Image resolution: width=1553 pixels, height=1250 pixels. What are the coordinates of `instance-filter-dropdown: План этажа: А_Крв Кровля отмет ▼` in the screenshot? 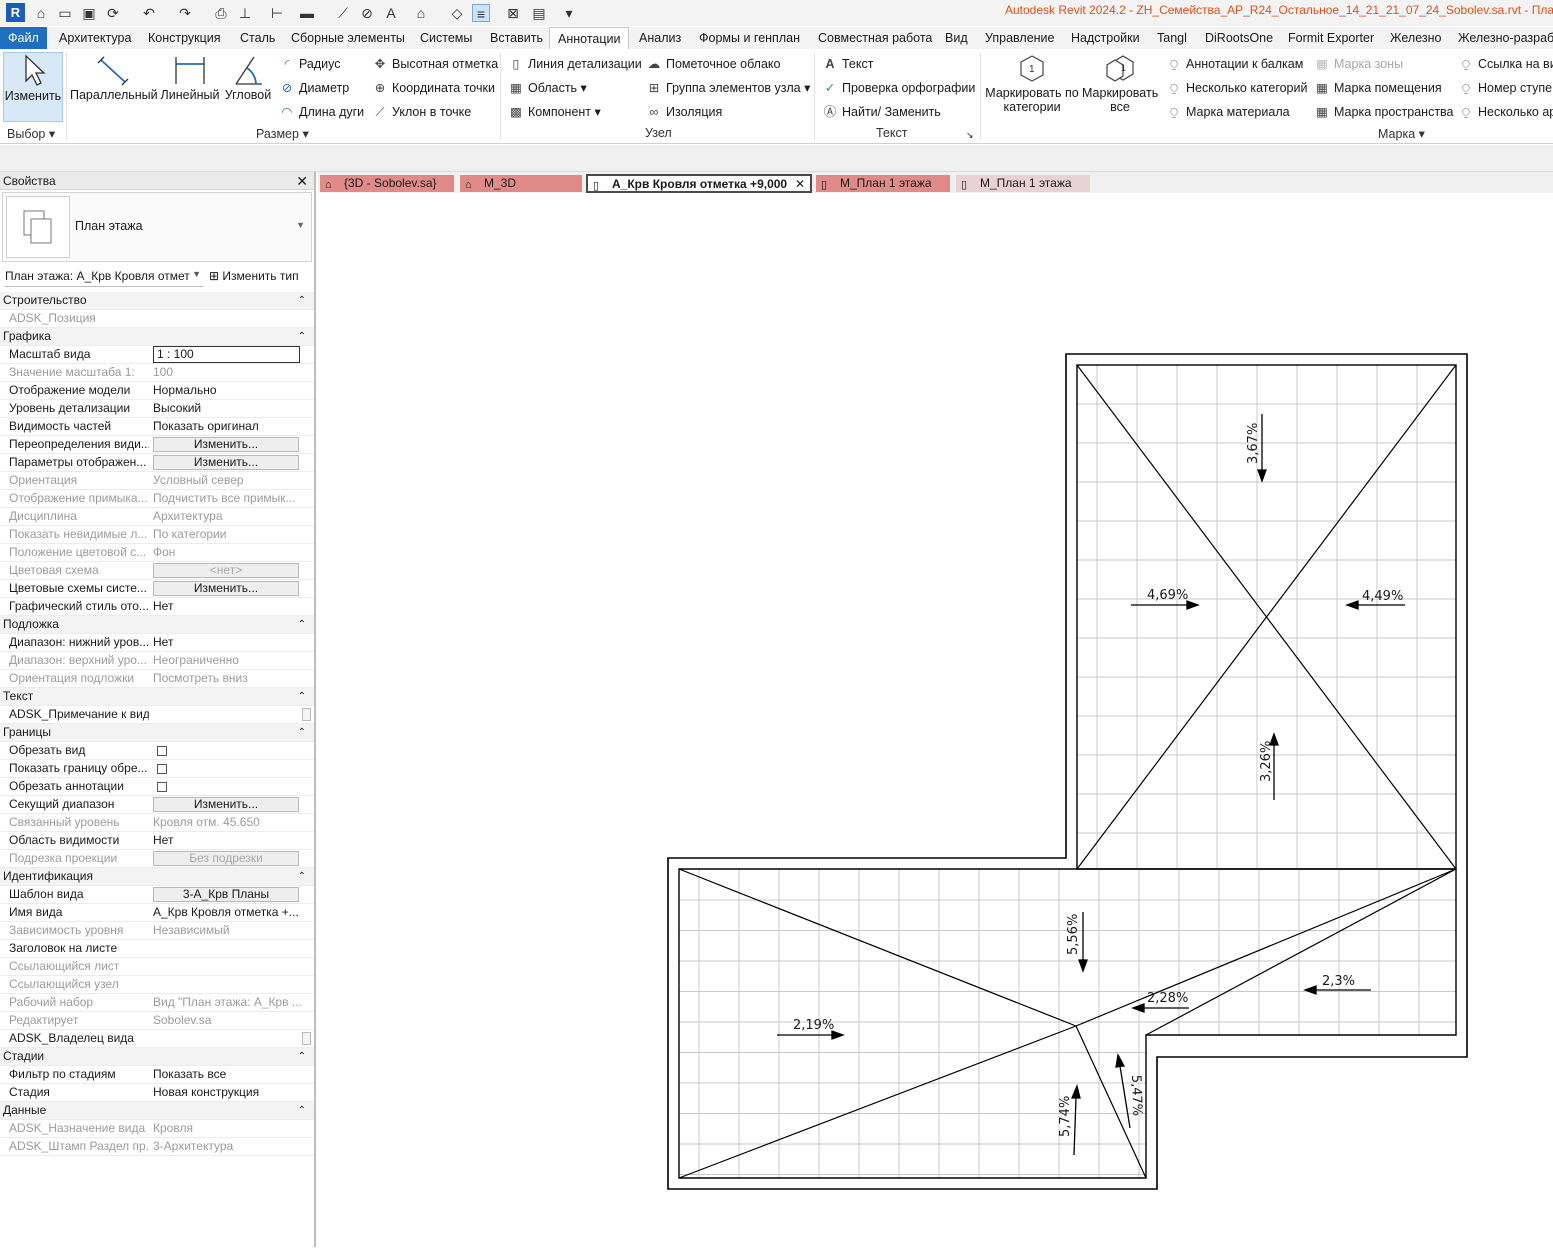 It's located at (104, 278).